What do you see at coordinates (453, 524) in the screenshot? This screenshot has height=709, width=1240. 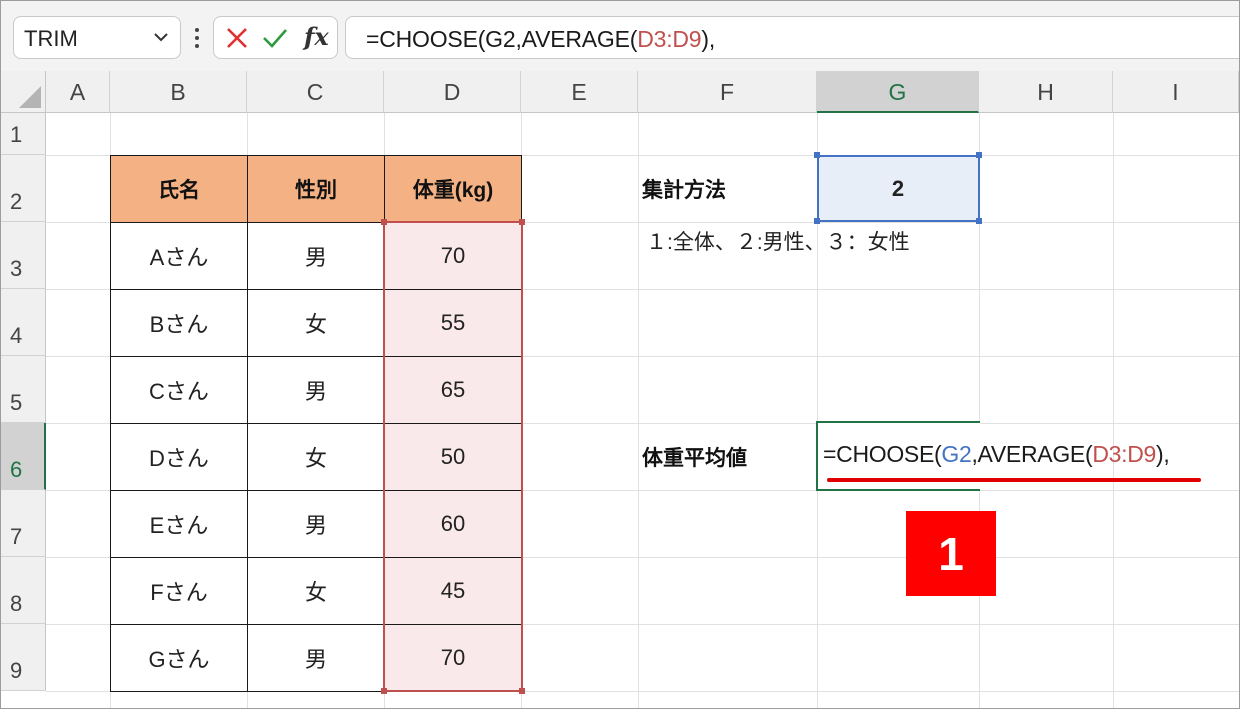 I see `table-cell-weight: 60` at bounding box center [453, 524].